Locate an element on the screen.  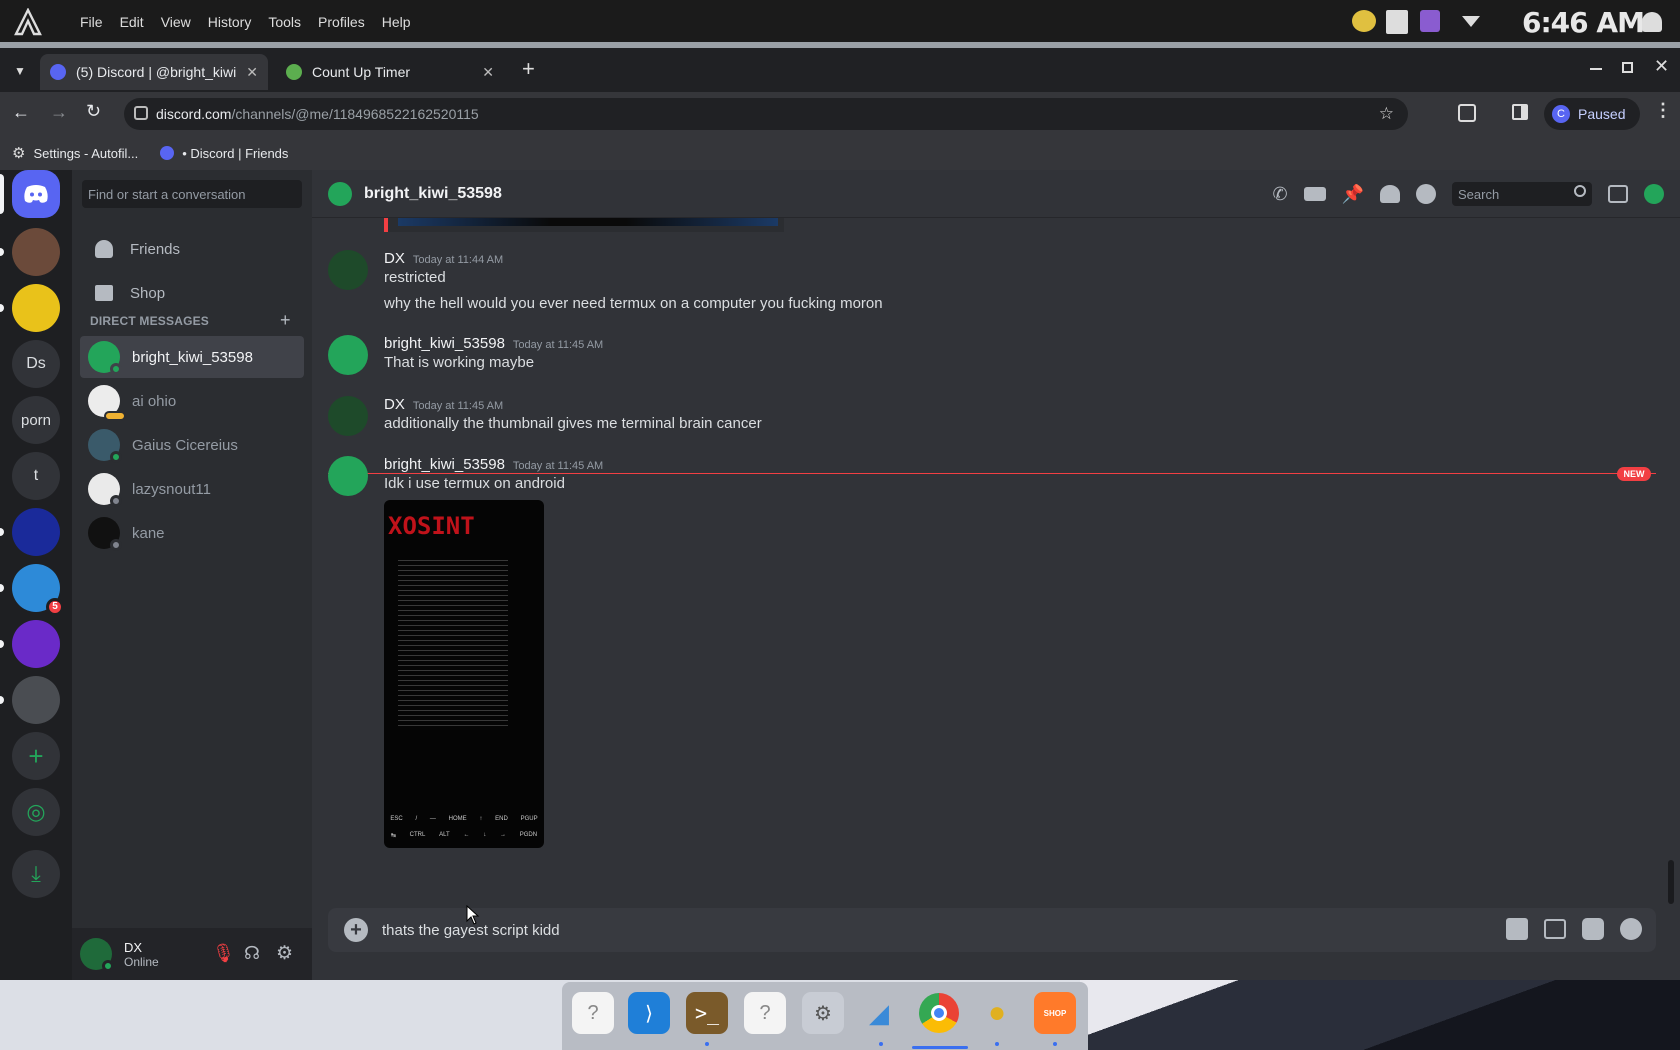
mute-icon: 🎙 is located at coordinates (223, 953).